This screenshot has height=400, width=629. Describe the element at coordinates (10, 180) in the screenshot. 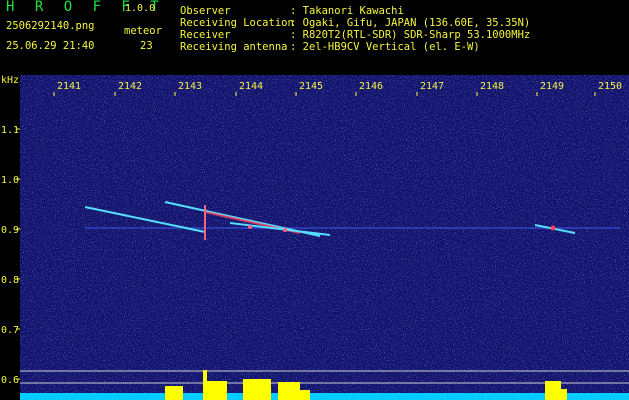

I see `y-tick-1-0: 1.0` at that location.